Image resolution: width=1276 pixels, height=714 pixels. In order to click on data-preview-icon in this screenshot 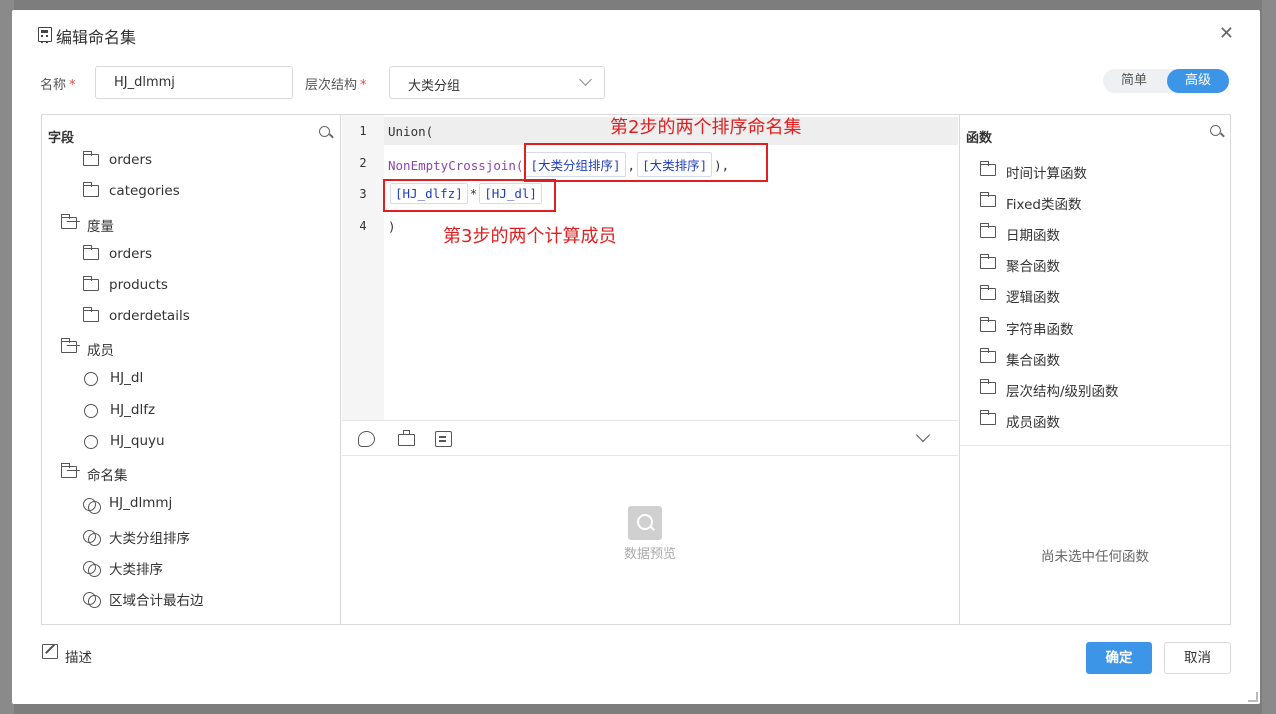, I will do `click(645, 523)`.